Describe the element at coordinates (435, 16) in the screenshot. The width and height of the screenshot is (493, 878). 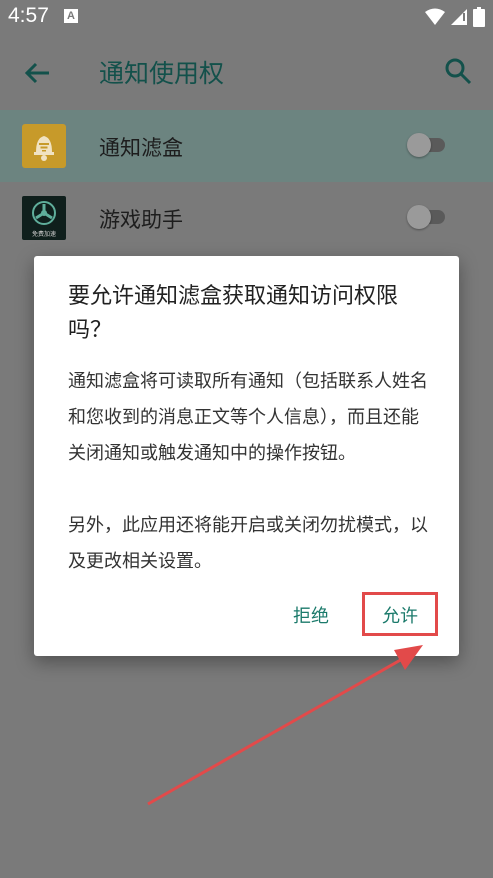
I see `wifi-icon` at that location.